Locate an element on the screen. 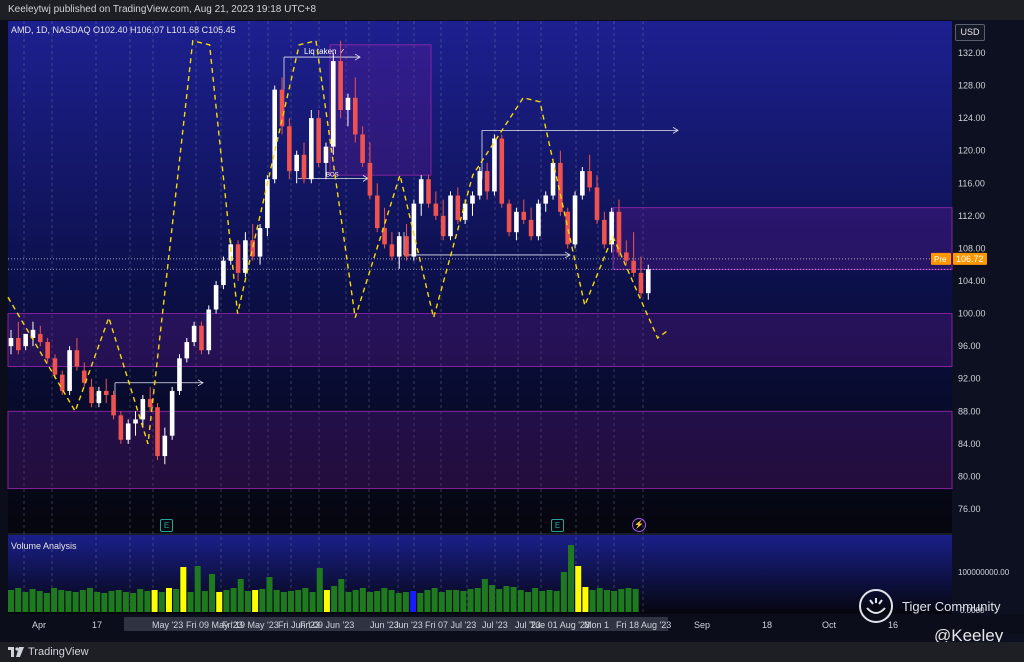  time-axis-tick-label: Fri 19 May '23 is located at coordinates (250, 625).